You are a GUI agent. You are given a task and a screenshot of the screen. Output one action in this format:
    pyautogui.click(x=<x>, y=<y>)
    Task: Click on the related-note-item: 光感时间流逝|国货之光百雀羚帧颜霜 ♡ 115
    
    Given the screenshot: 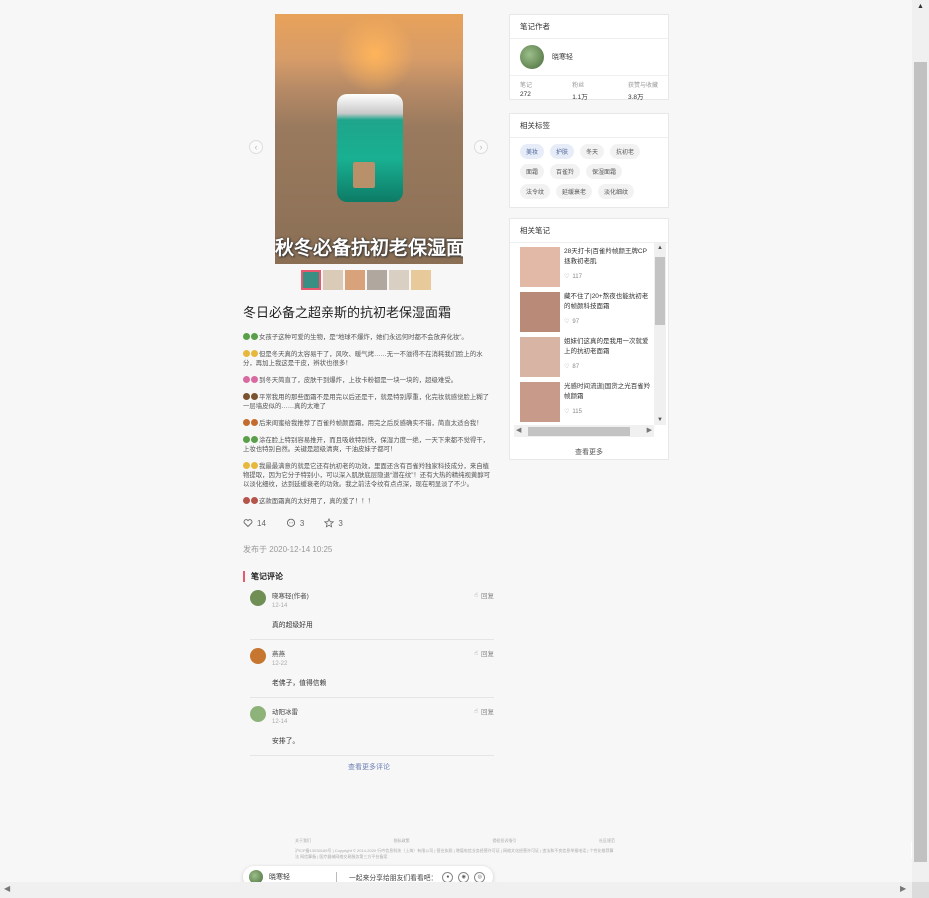 What is the action you would take?
    pyautogui.click(x=586, y=403)
    